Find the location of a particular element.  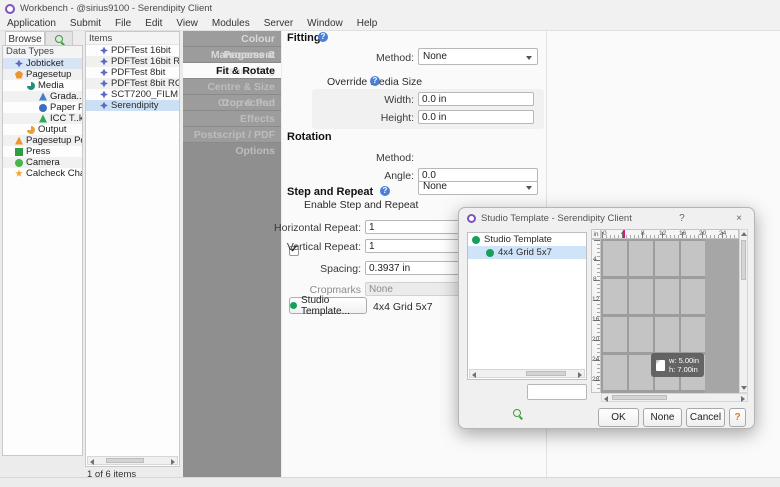

dialog-help-button: ? is located at coordinates (682, 218).